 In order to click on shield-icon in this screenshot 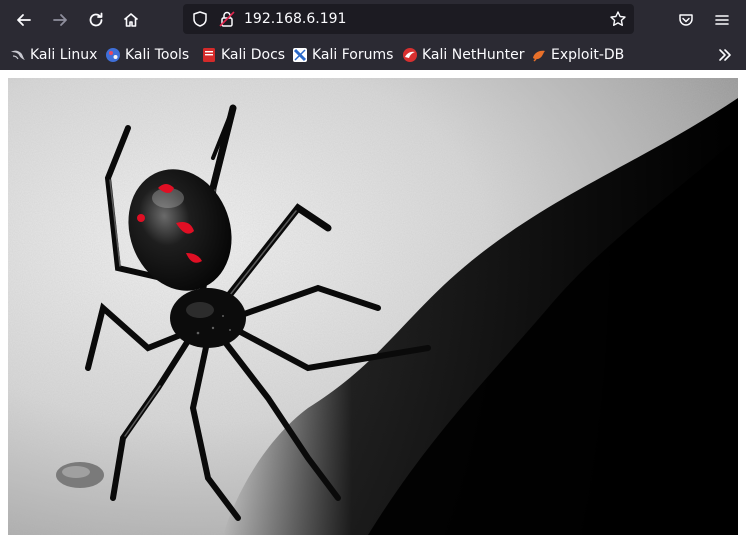, I will do `click(200, 19)`.